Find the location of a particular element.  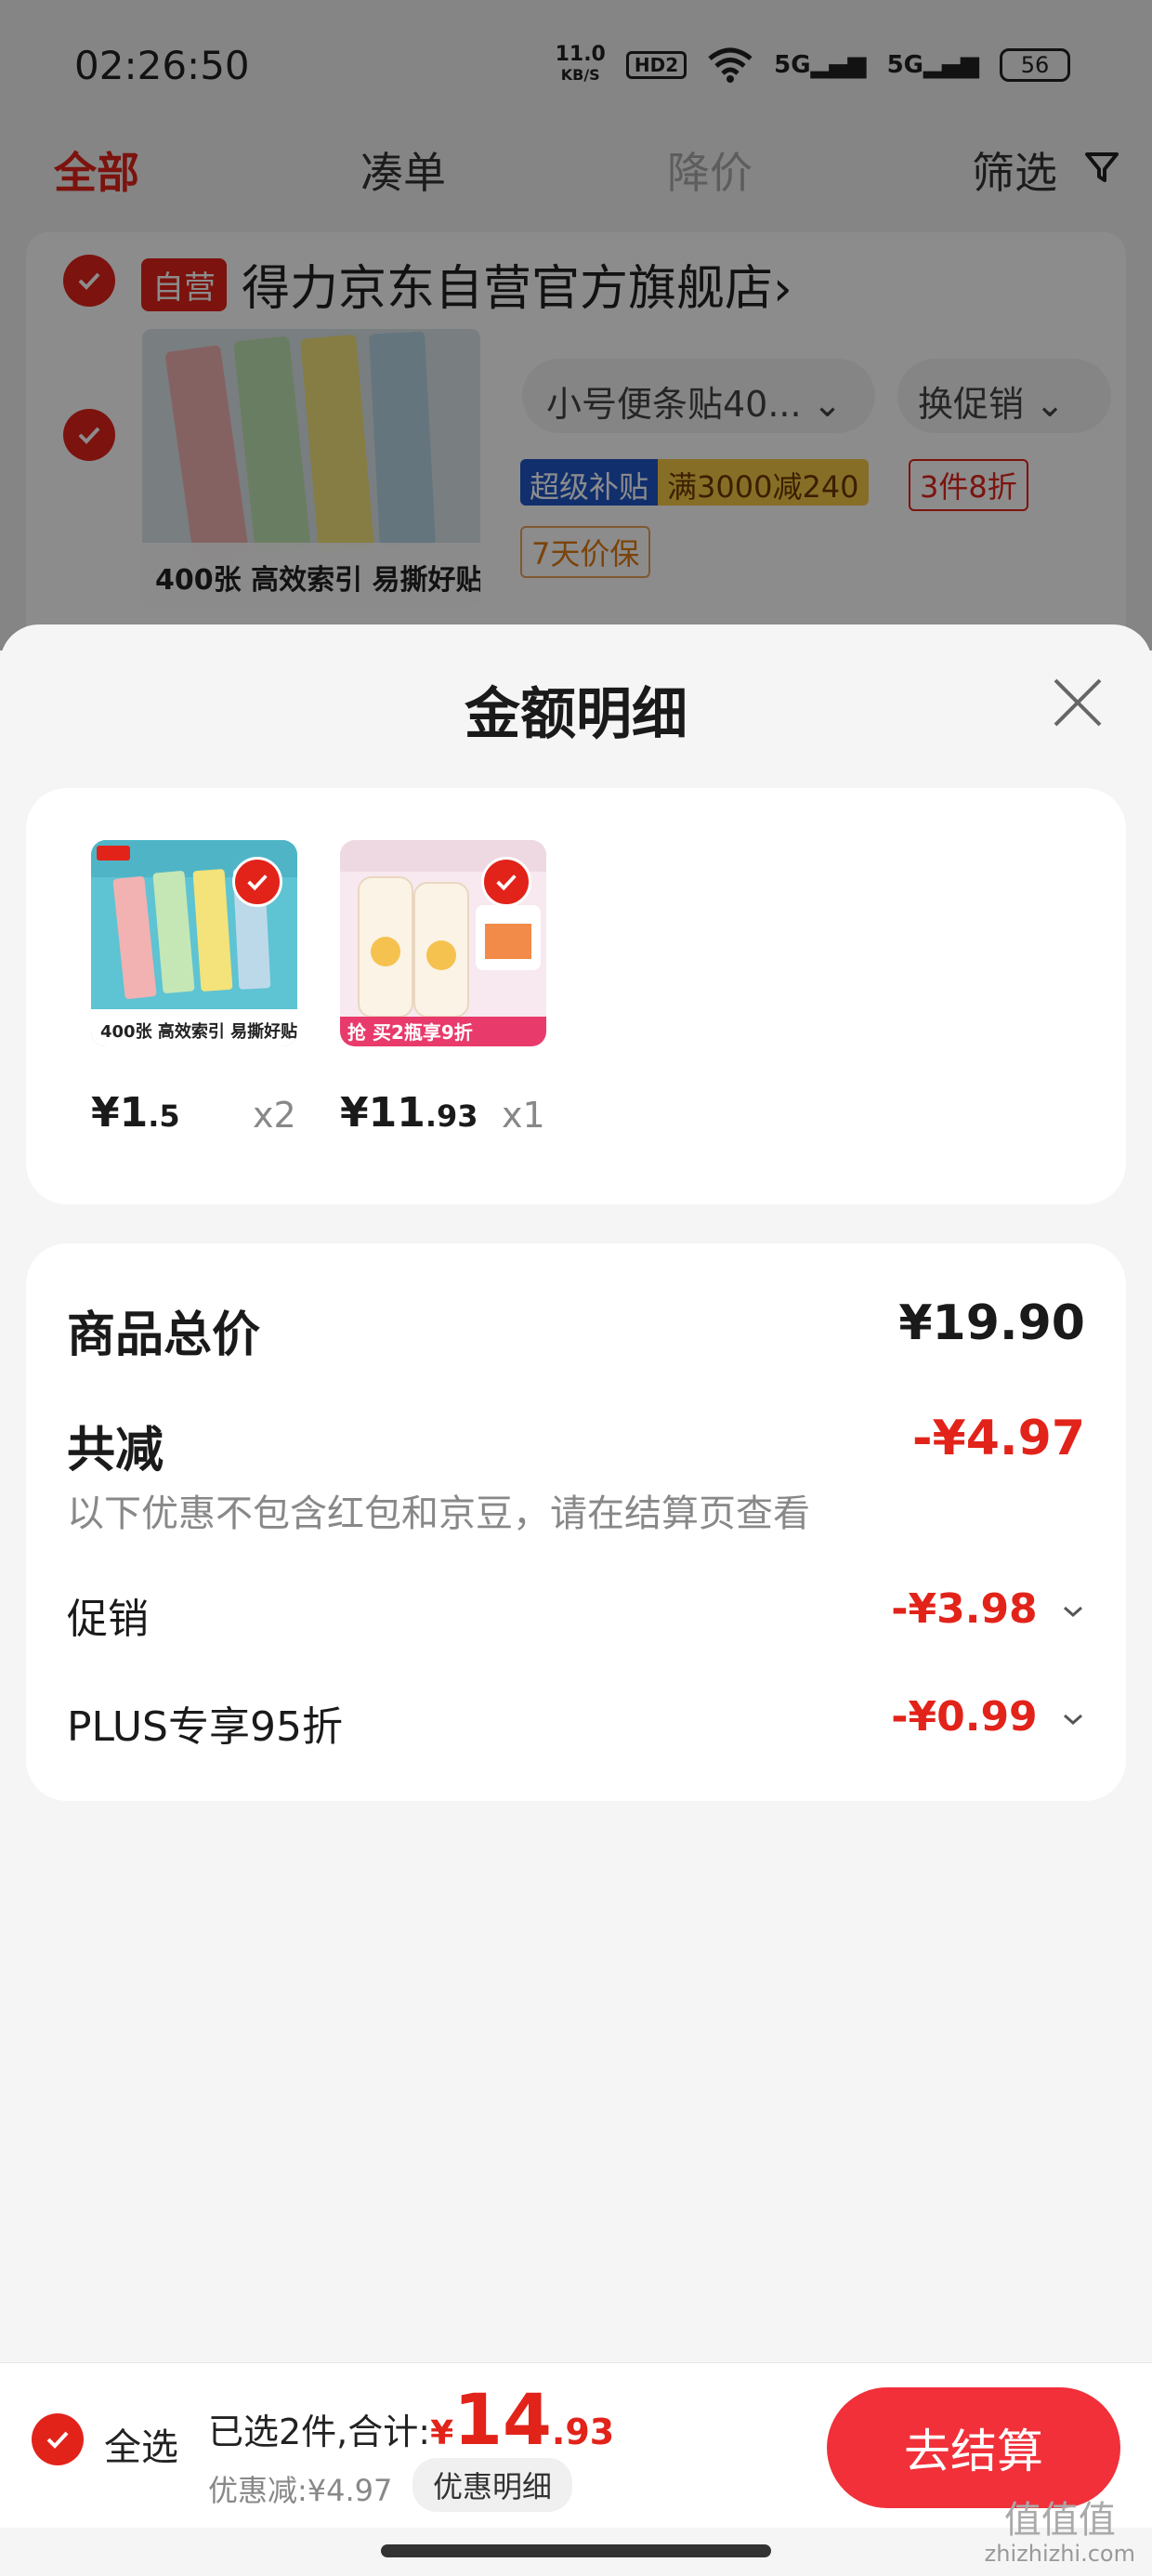

total-label: 商品总价 is located at coordinates (164, 1335).